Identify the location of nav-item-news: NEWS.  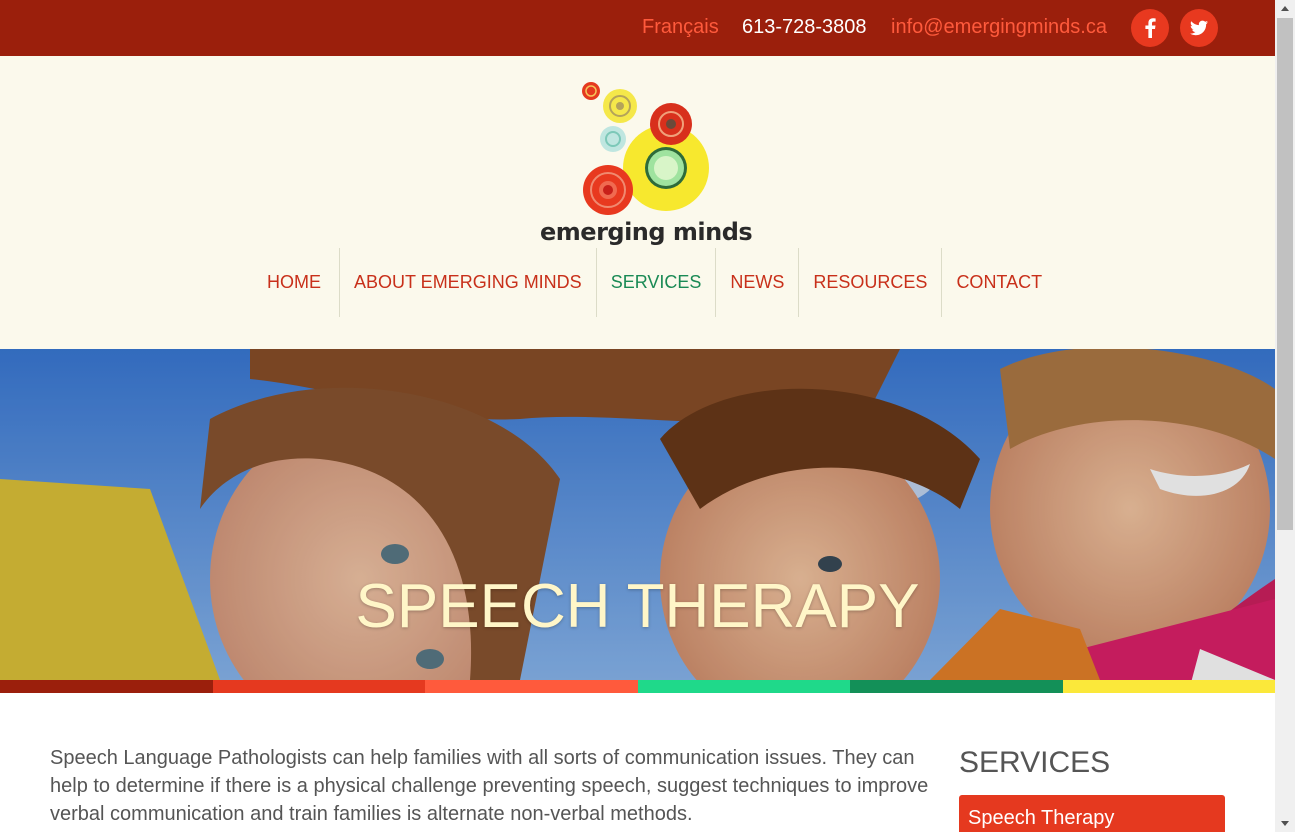
(756, 282).